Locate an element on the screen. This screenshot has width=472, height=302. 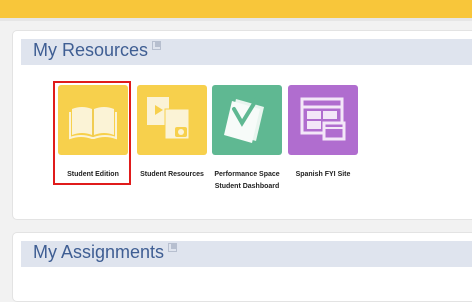
my-assignments-header: My Assignments is located at coordinates (246, 254).